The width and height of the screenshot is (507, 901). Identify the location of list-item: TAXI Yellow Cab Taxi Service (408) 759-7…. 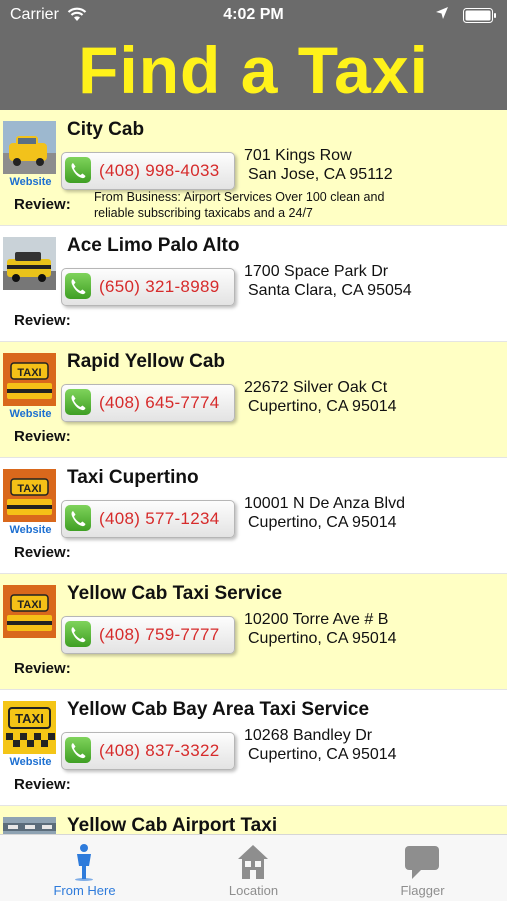
(253, 632).